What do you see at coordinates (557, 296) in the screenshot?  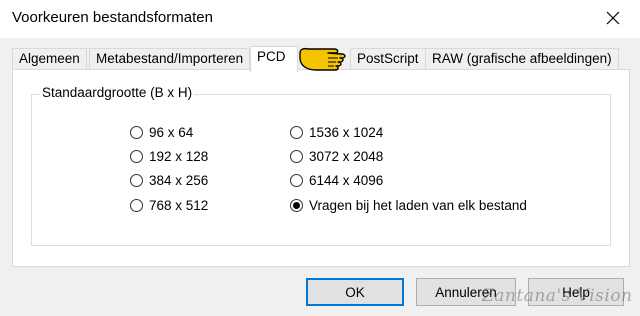 I see `watermark: Zantana's Vision` at bounding box center [557, 296].